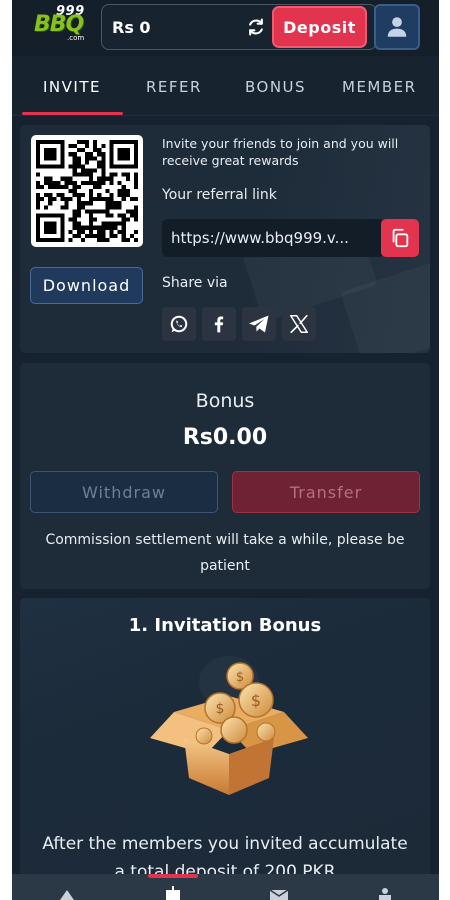 Image resolution: width=450 pixels, height=900 pixels. What do you see at coordinates (385, 893) in the screenshot?
I see `profile-nav-icon` at bounding box center [385, 893].